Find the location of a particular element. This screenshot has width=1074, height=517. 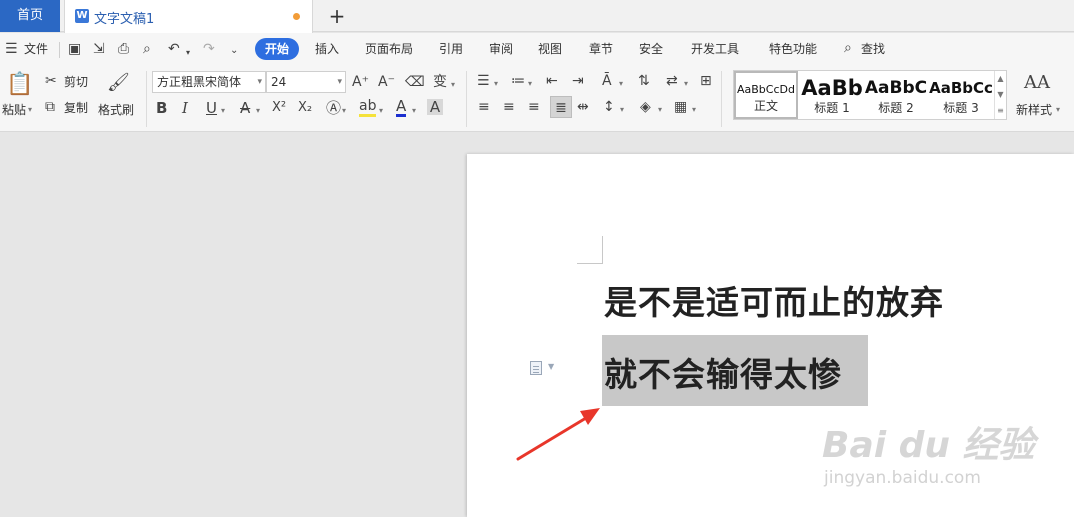

baidu-watermark: Bai du 经验 jingyan.baidu.com is located at coordinates (928, 450).